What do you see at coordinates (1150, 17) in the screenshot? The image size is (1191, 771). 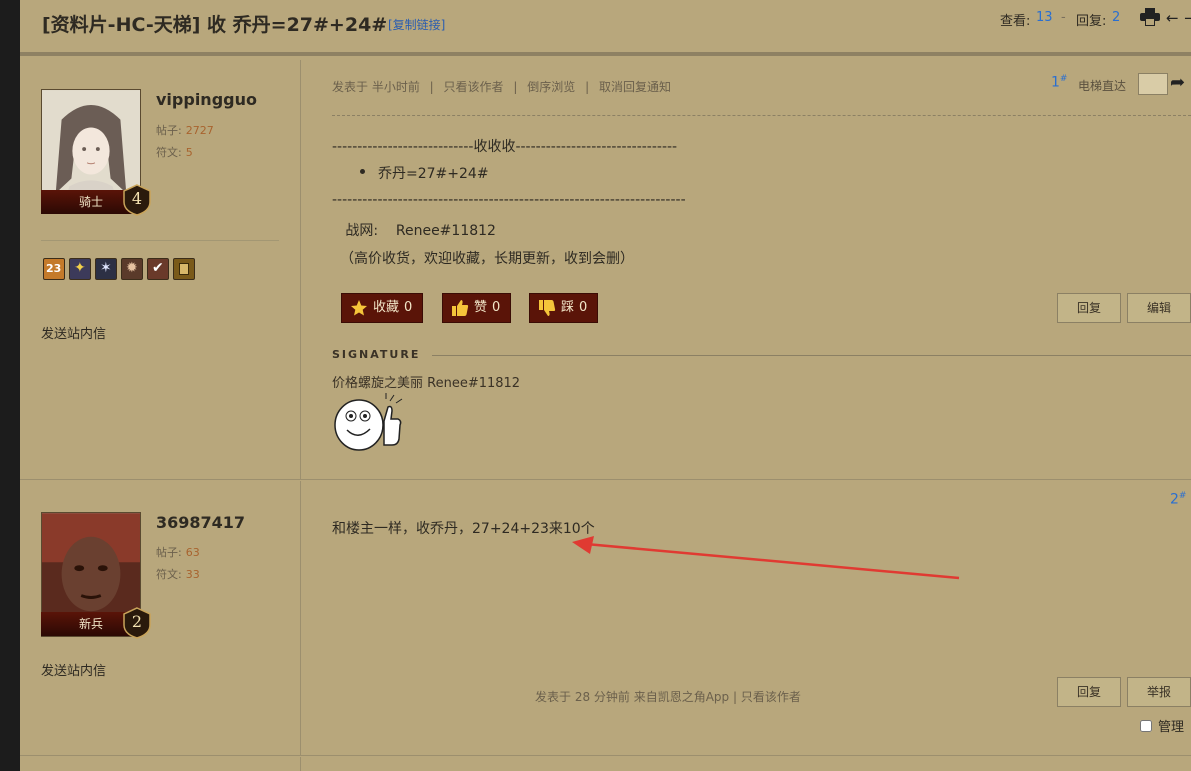 I see `print-icon` at bounding box center [1150, 17].